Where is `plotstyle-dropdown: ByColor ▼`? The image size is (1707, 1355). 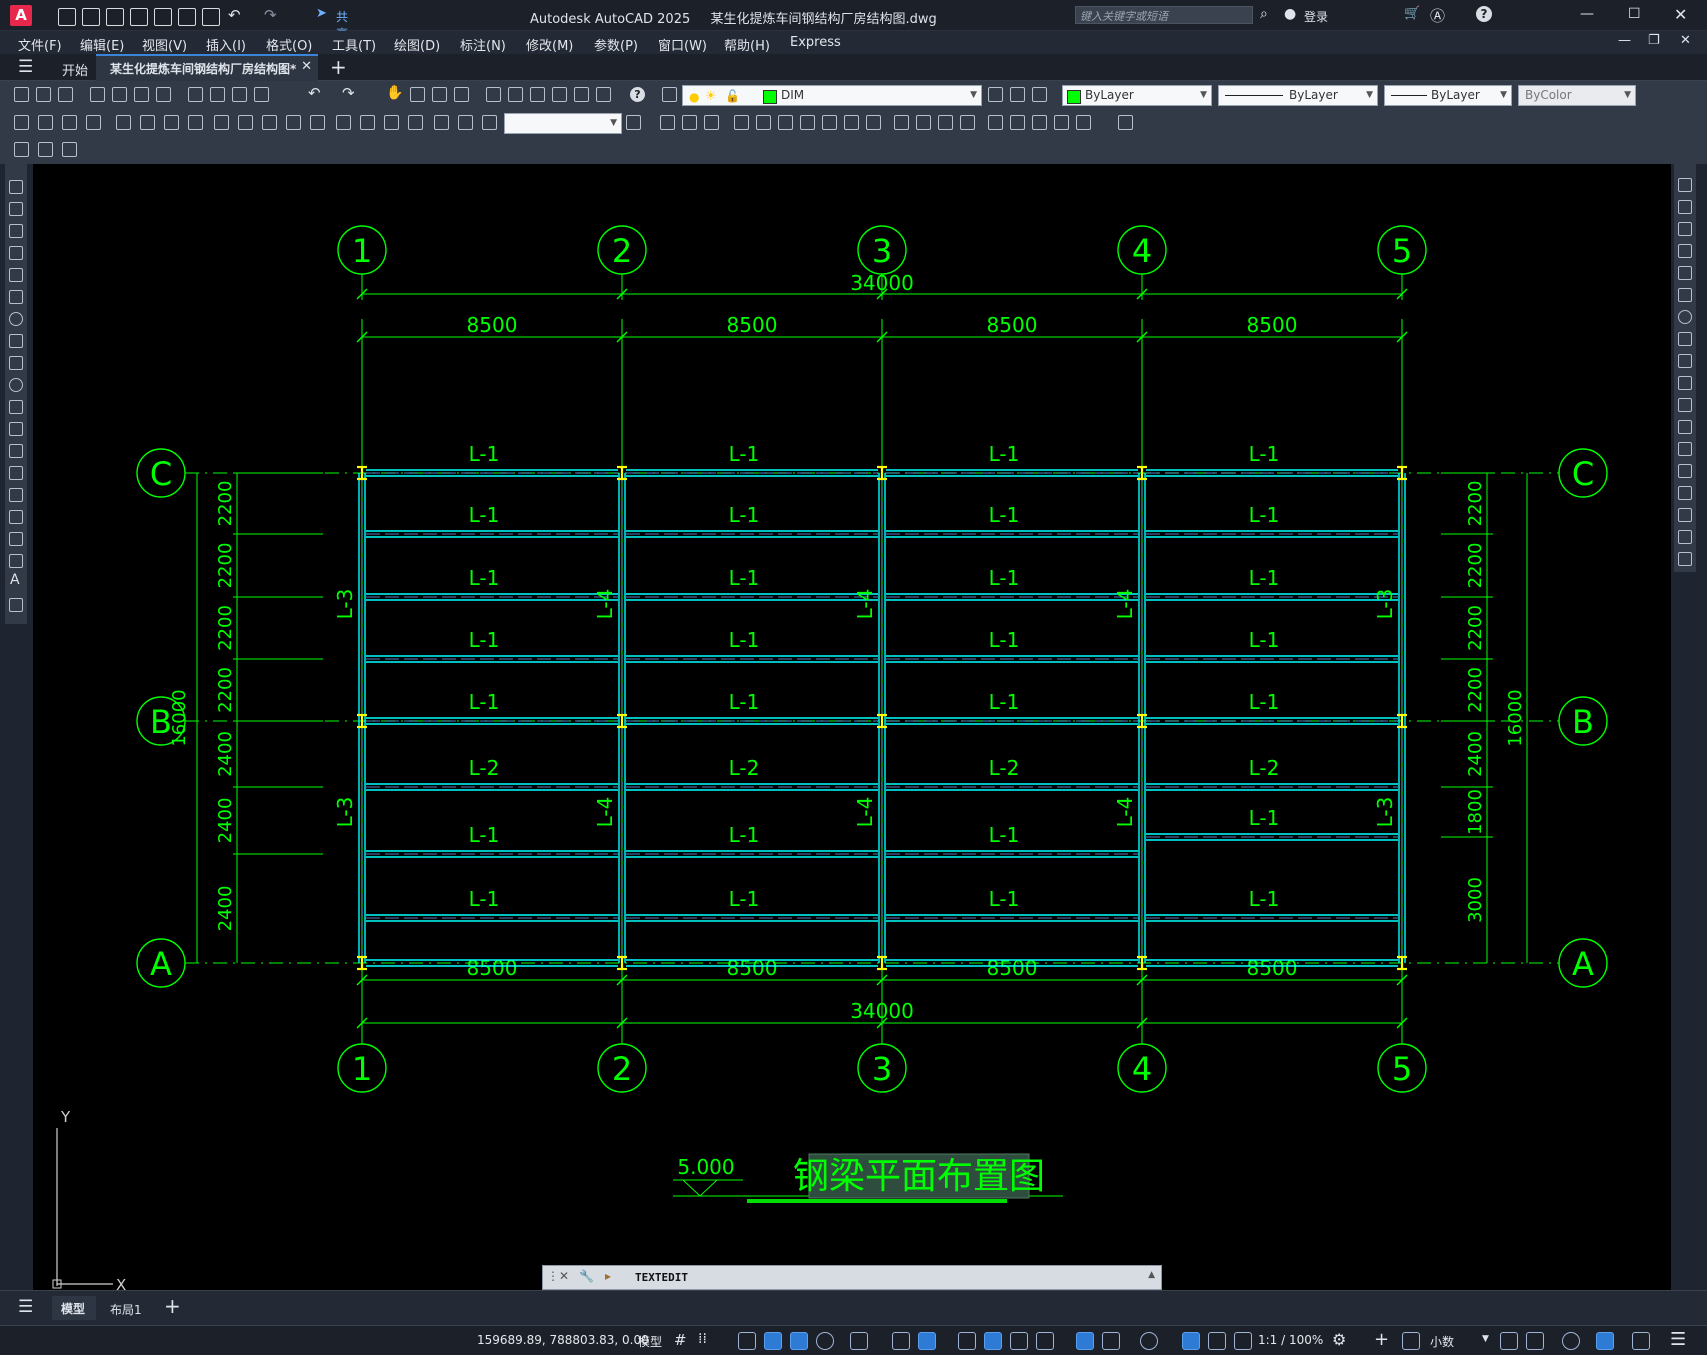
plotstyle-dropdown: ByColor ▼ is located at coordinates (1577, 95).